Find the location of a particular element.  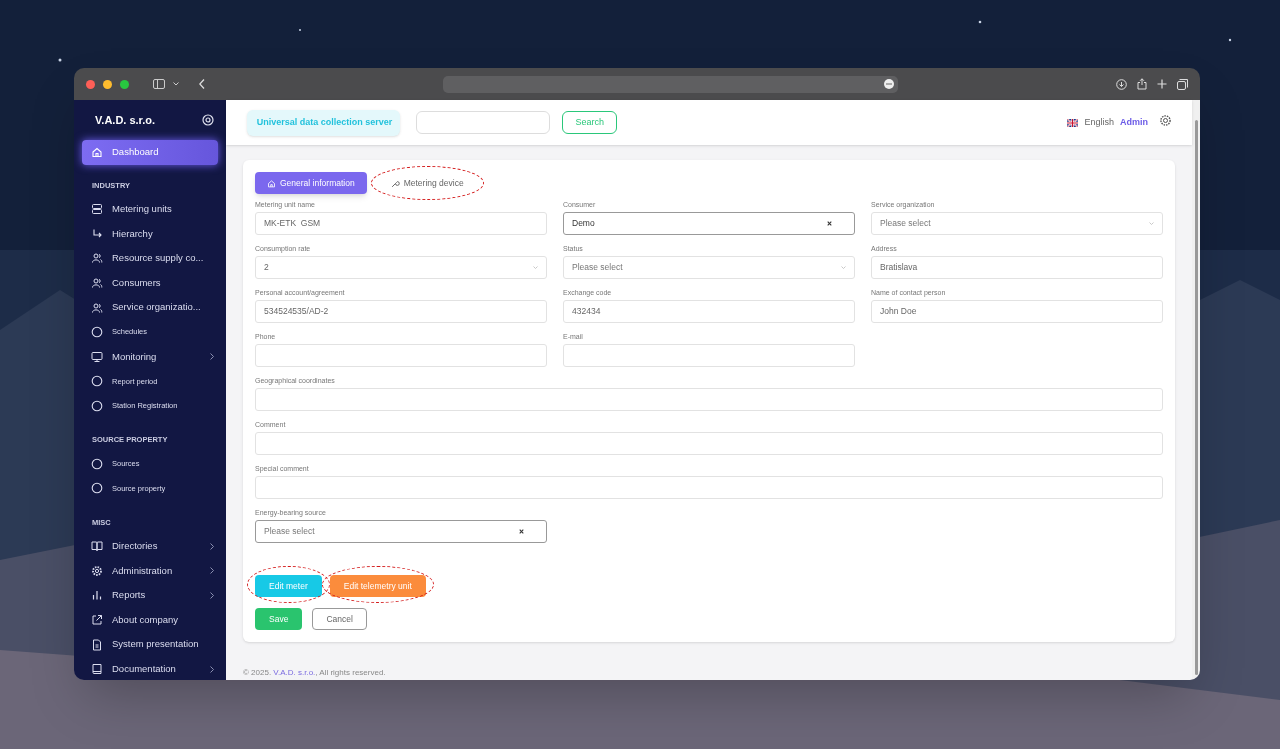

sidebar-item: Monitoring is located at coordinates (150, 356).